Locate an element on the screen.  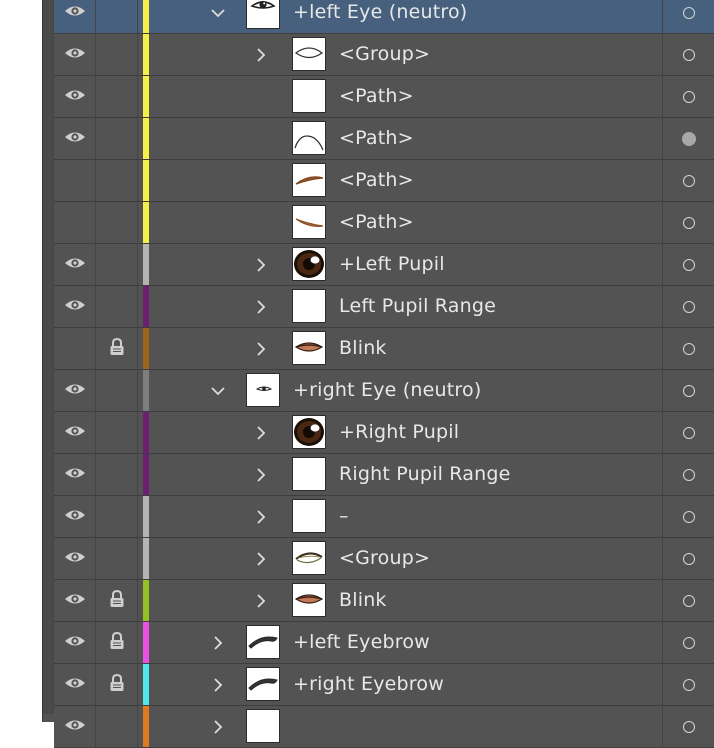
layer-name: +right Eye (neutro) is located at coordinates (387, 390).